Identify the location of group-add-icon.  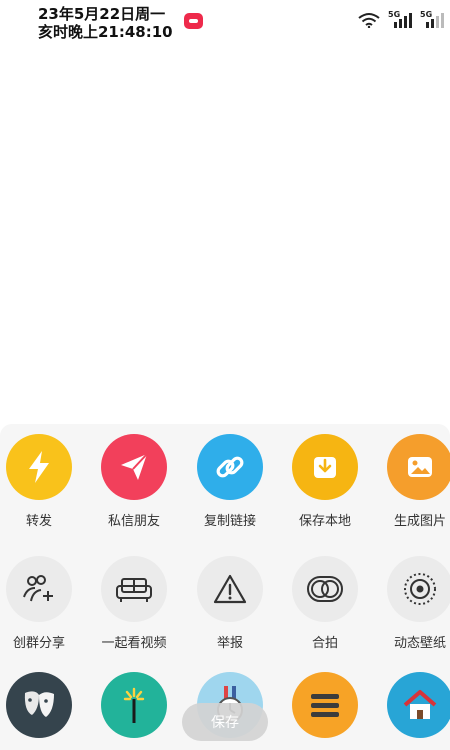
(38, 588).